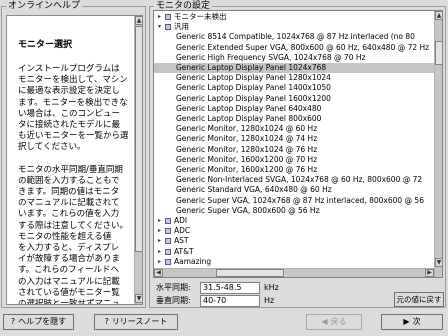  What do you see at coordinates (247, 129) in the screenshot?
I see `tree-item-label: Generic Monitor, 1280x1024 @ 60 Hz` at bounding box center [247, 129].